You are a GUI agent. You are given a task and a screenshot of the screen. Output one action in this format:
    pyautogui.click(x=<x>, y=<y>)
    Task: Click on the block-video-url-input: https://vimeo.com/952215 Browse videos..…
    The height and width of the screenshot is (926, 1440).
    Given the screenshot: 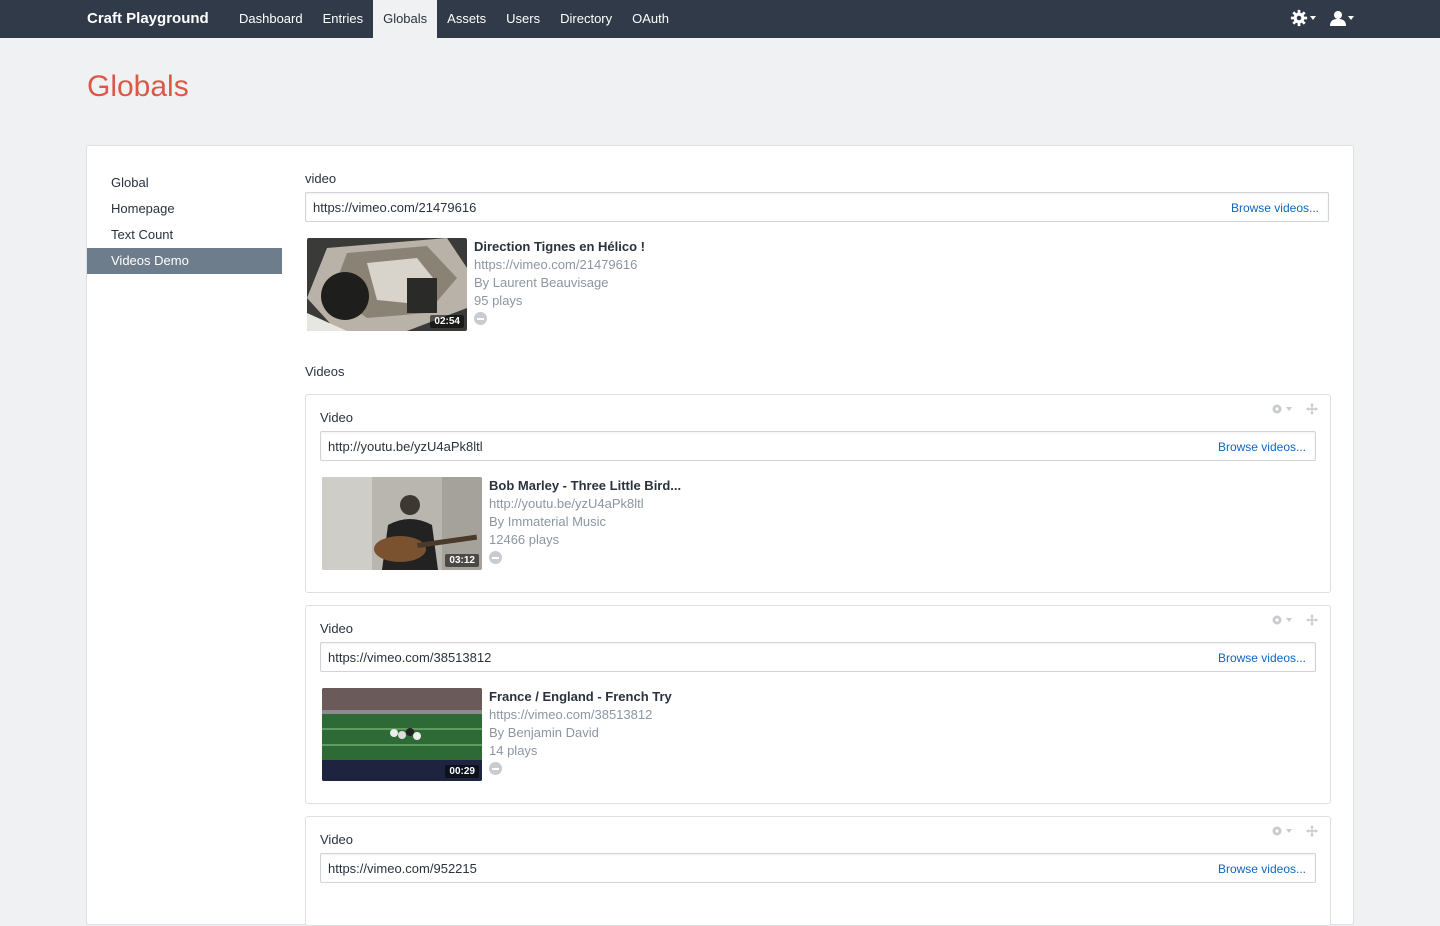 What is the action you would take?
    pyautogui.click(x=818, y=868)
    